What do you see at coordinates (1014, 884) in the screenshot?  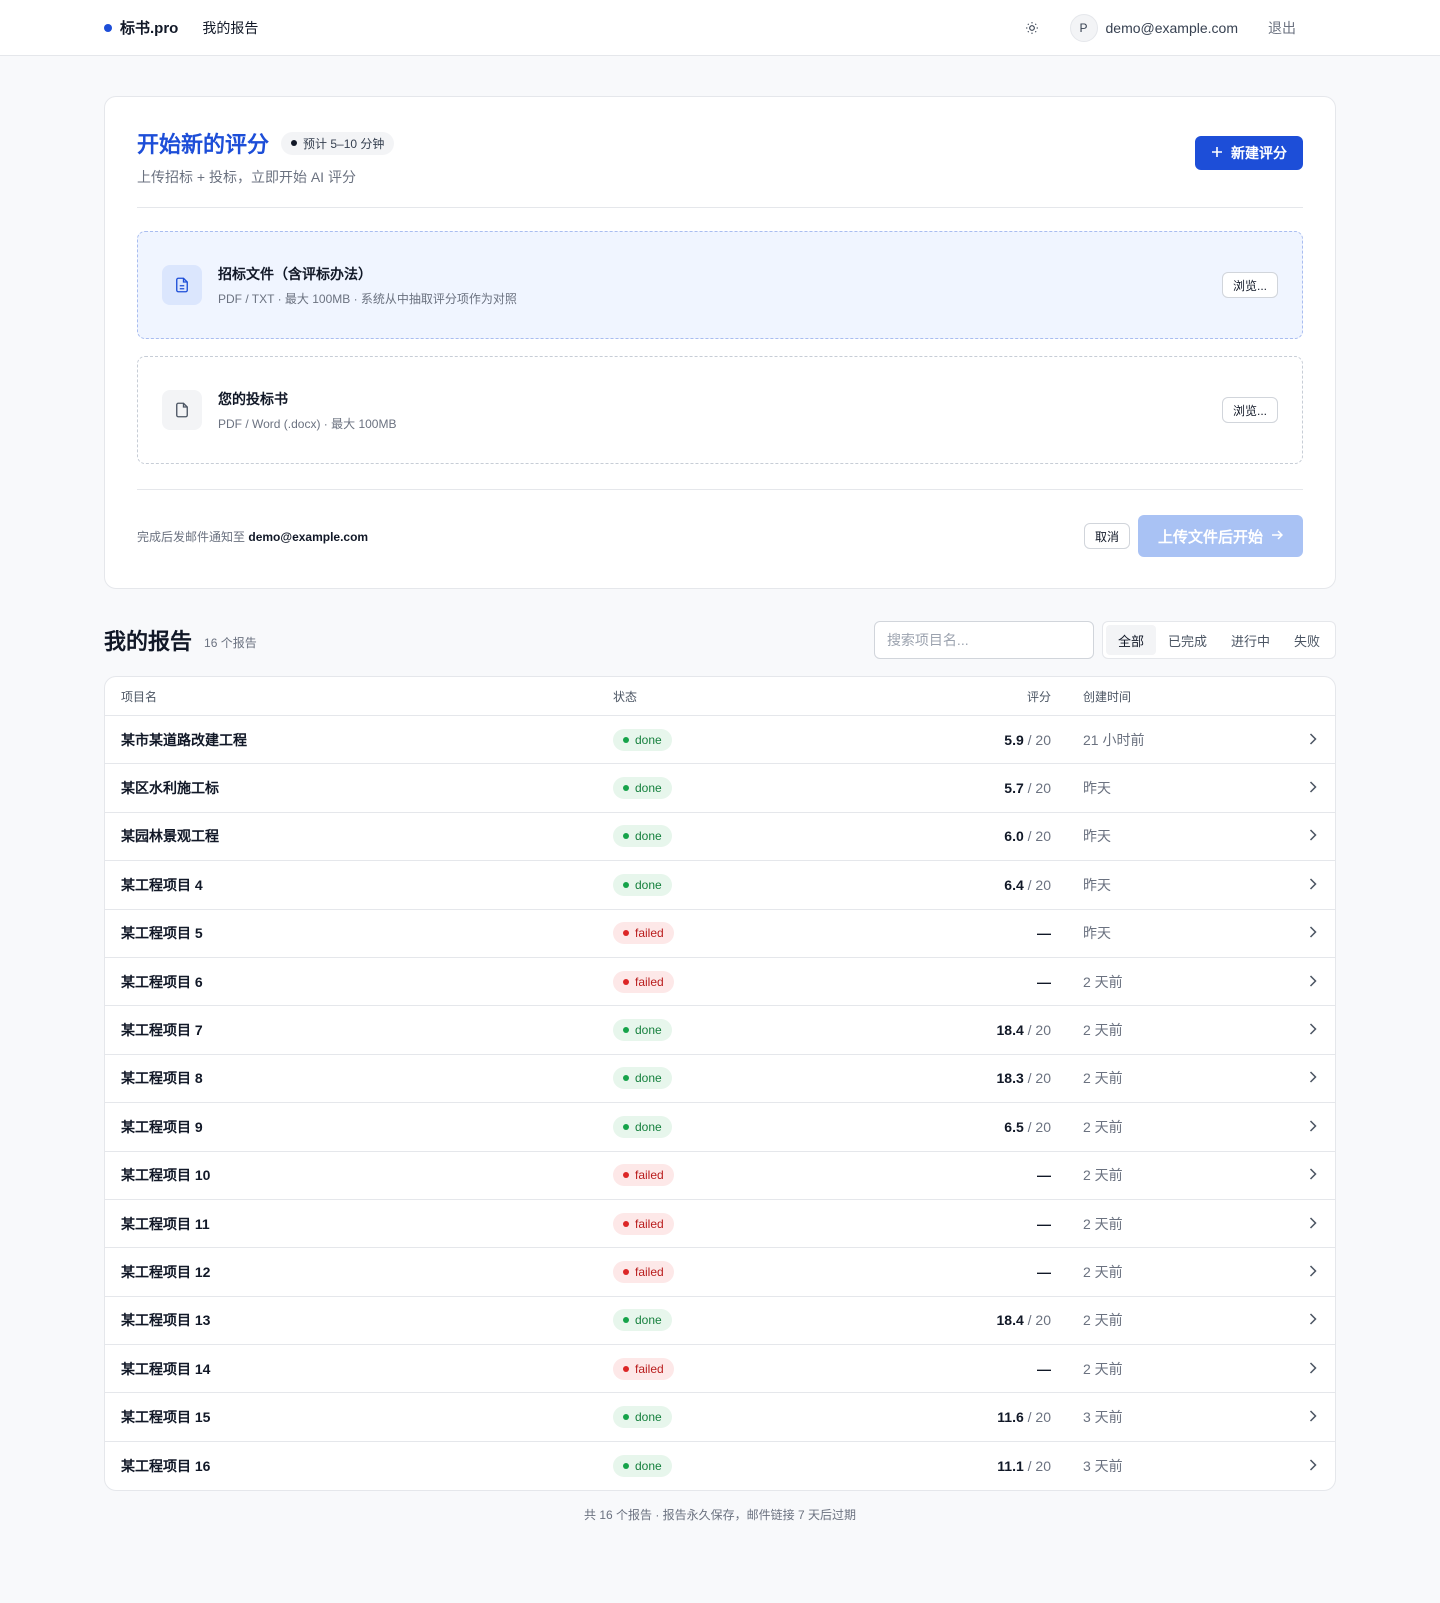 I see `score-value: 6.4` at bounding box center [1014, 884].